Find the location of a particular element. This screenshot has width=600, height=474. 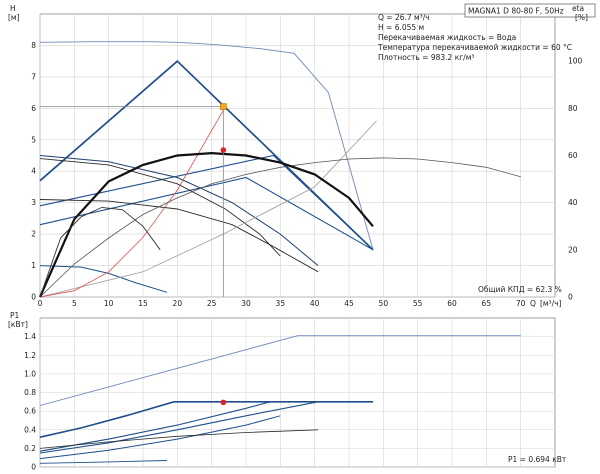

duty-point-marker is located at coordinates (223, 106).